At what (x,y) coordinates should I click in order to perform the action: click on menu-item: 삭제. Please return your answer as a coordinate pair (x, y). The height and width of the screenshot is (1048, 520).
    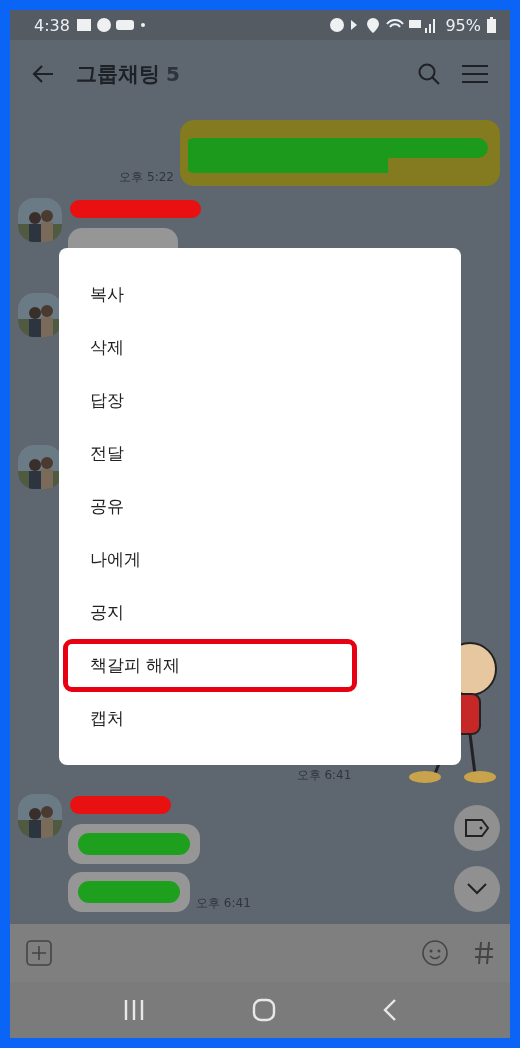
    Looking at the image, I should click on (260, 347).